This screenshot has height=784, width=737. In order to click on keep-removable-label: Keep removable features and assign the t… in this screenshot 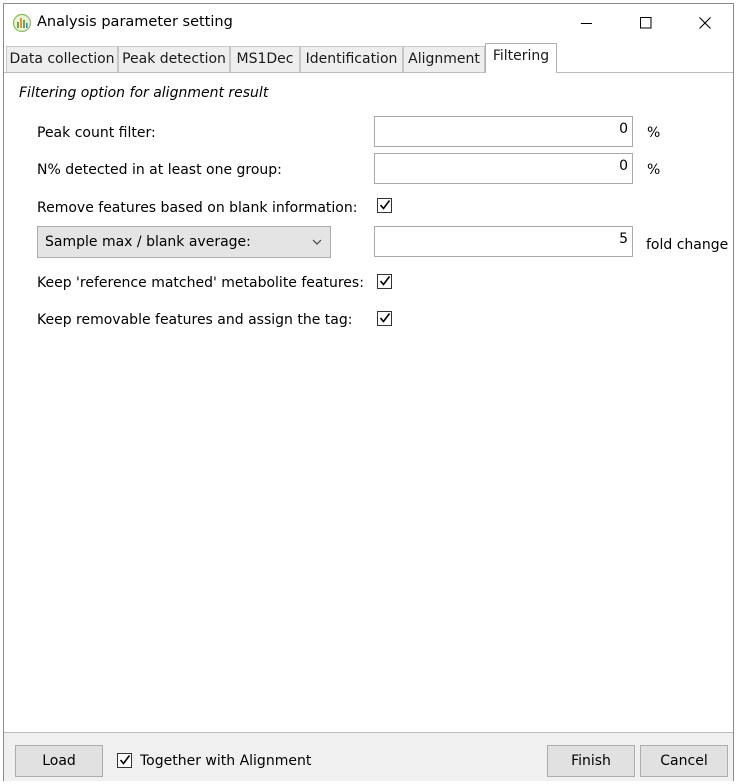, I will do `click(195, 320)`.